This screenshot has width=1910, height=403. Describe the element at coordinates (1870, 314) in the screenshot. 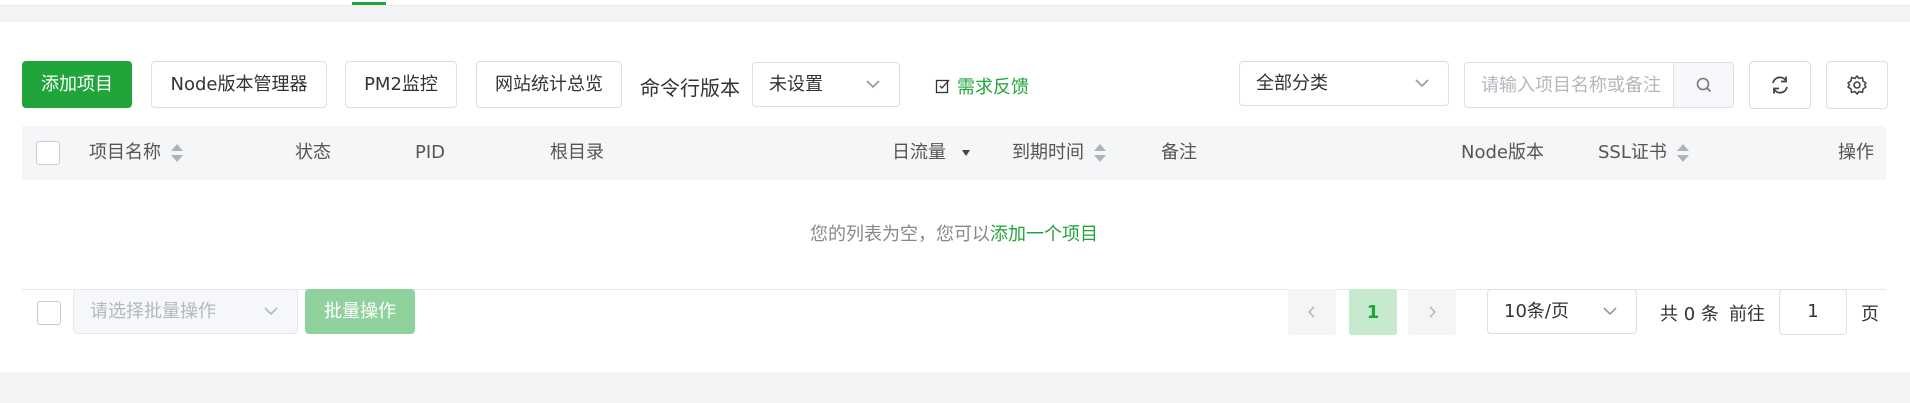

I see `page-unit: 页` at that location.